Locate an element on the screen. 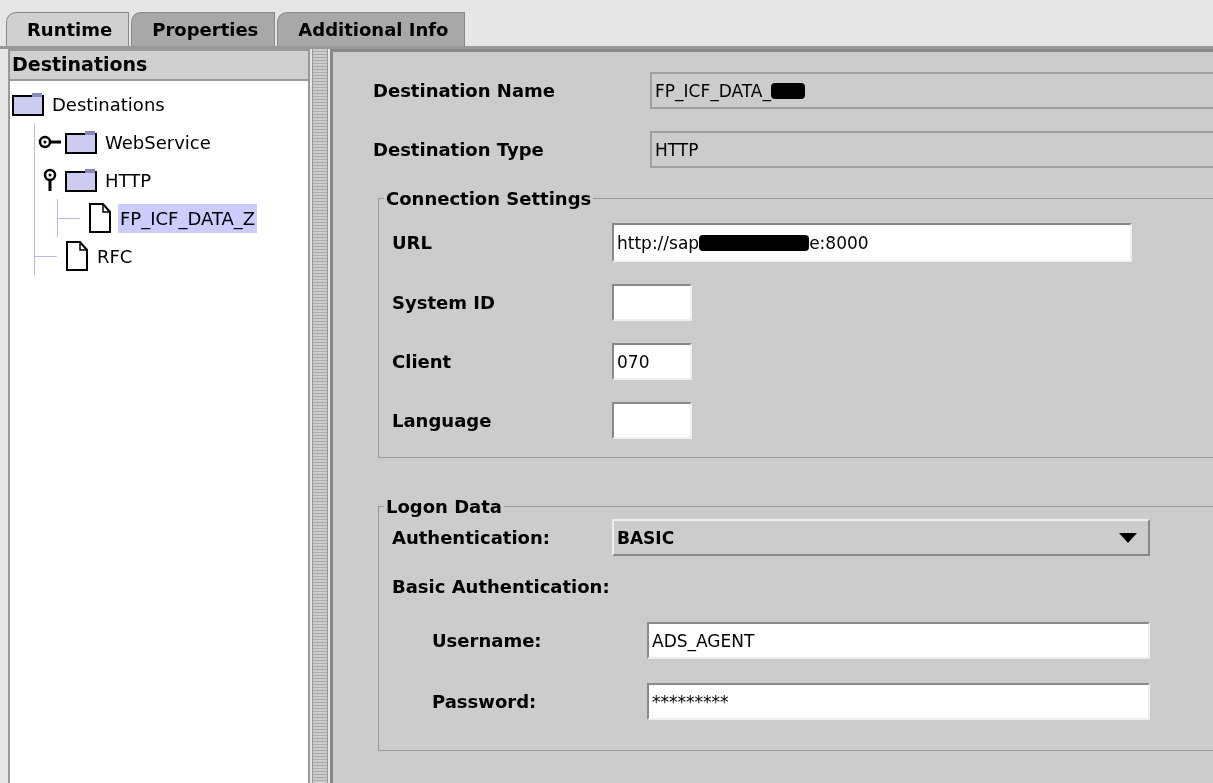 Image resolution: width=1213 pixels, height=783 pixels. tree-item: HTTP is located at coordinates (128, 180).